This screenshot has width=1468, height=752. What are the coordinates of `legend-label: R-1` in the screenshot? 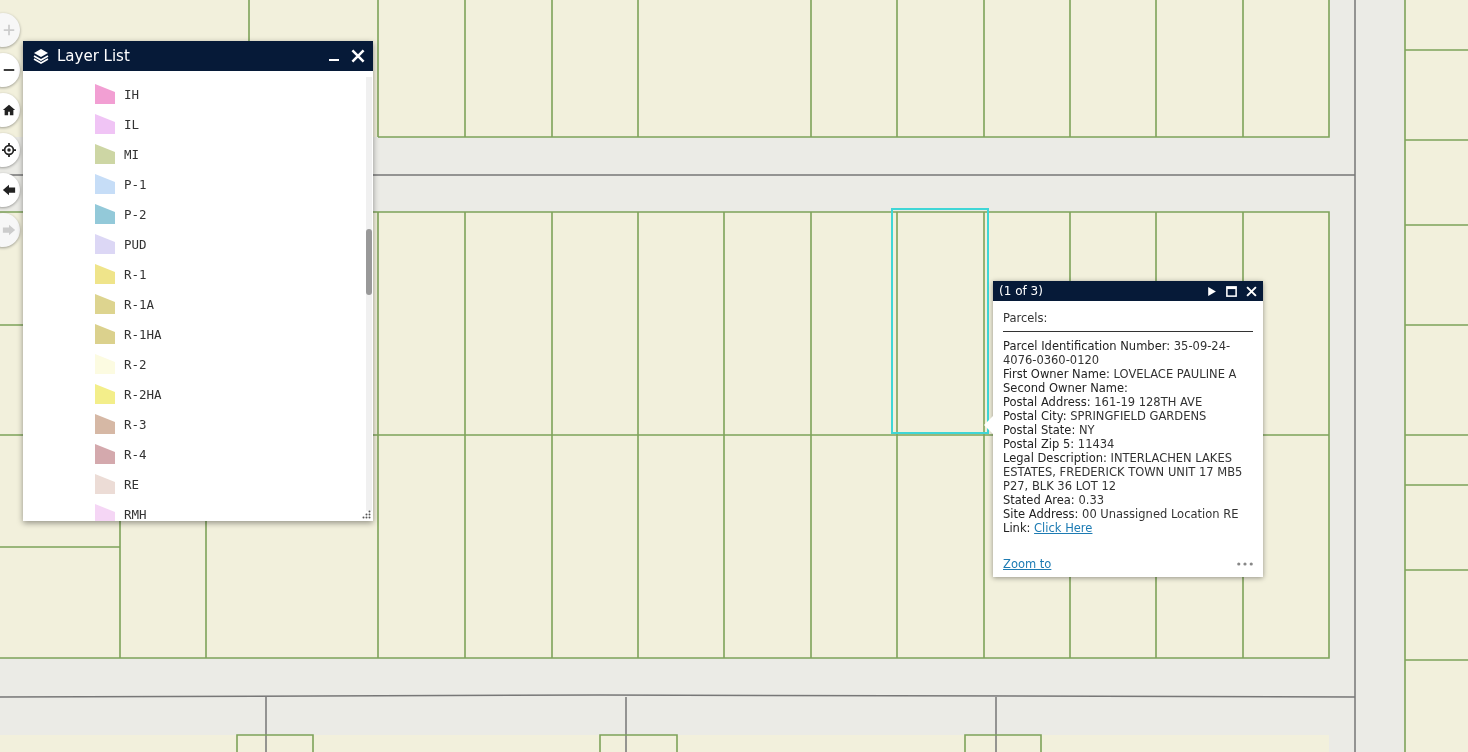 It's located at (135, 274).